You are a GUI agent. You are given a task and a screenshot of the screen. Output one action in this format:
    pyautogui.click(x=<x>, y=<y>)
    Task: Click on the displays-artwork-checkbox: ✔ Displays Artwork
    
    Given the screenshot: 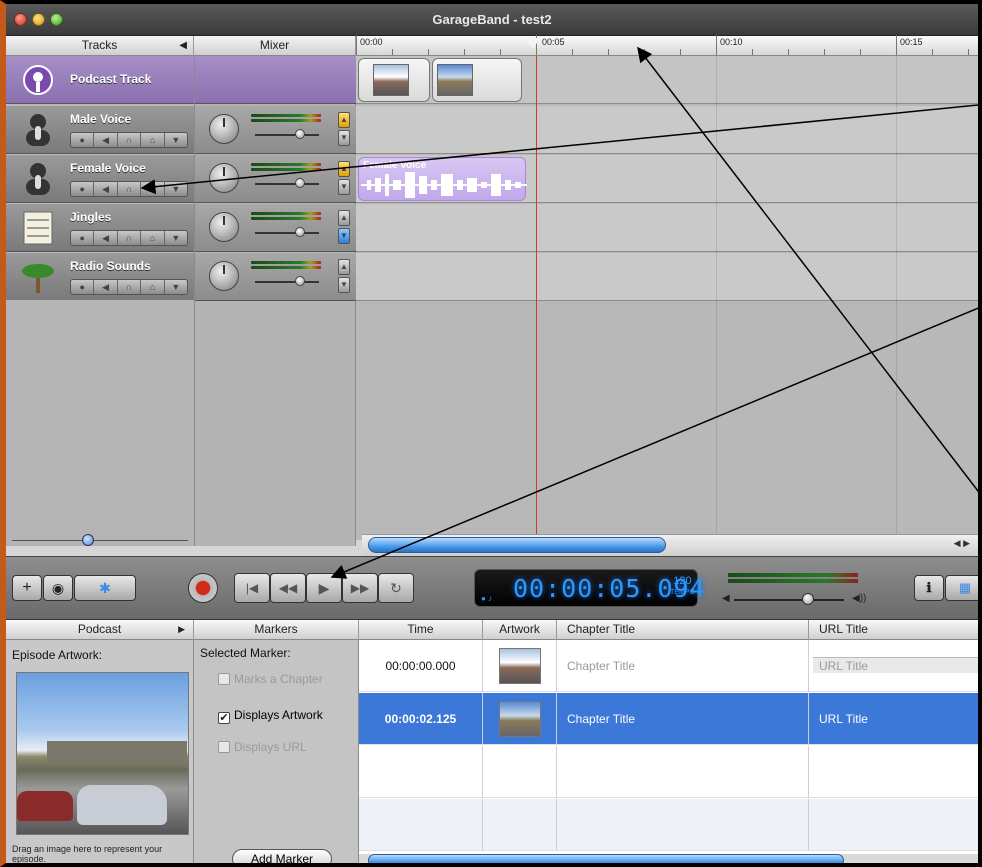 What is the action you would take?
    pyautogui.click(x=270, y=716)
    